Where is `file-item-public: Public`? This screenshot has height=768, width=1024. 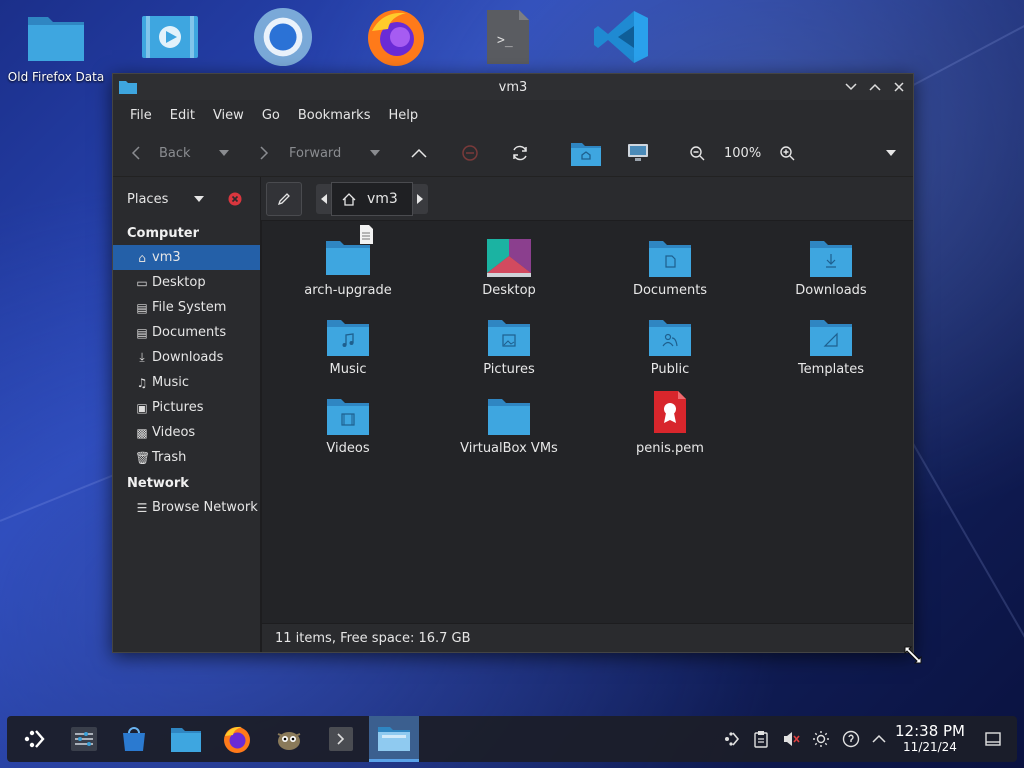 file-item-public: Public is located at coordinates (670, 343).